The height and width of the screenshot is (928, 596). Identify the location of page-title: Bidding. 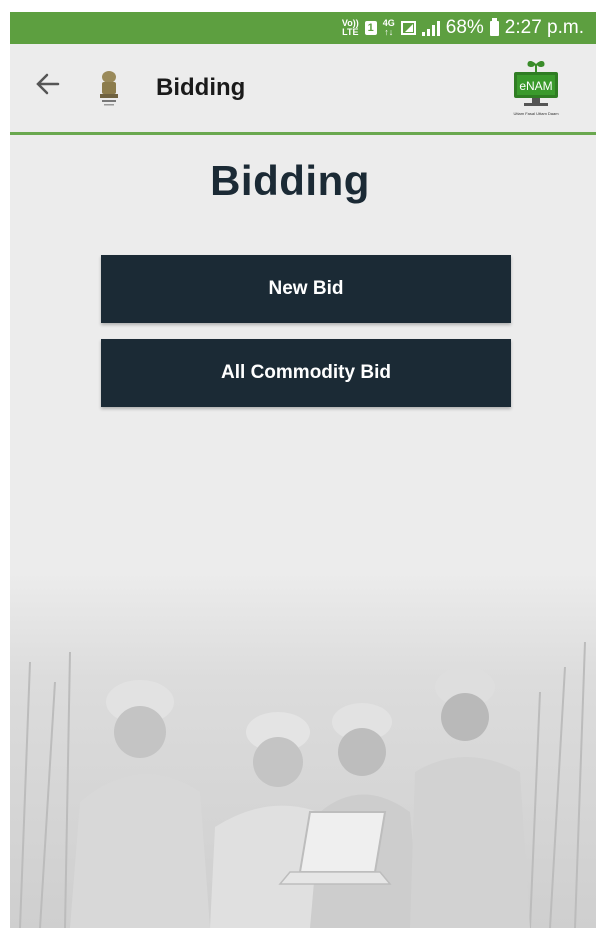
(290, 180).